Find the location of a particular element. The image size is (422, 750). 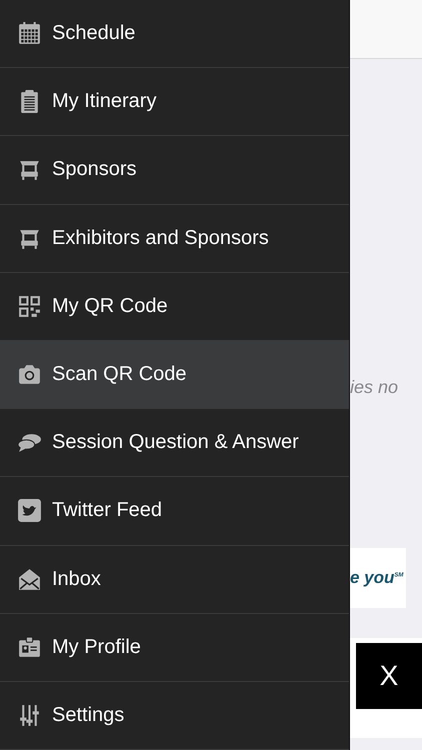

message-text: ies no is located at coordinates (374, 387).